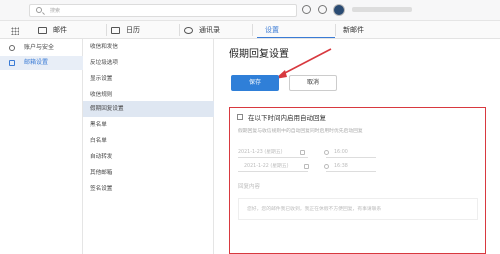  Describe the element at coordinates (55, 11) in the screenshot. I see `search-placeholder: 搜索` at that location.